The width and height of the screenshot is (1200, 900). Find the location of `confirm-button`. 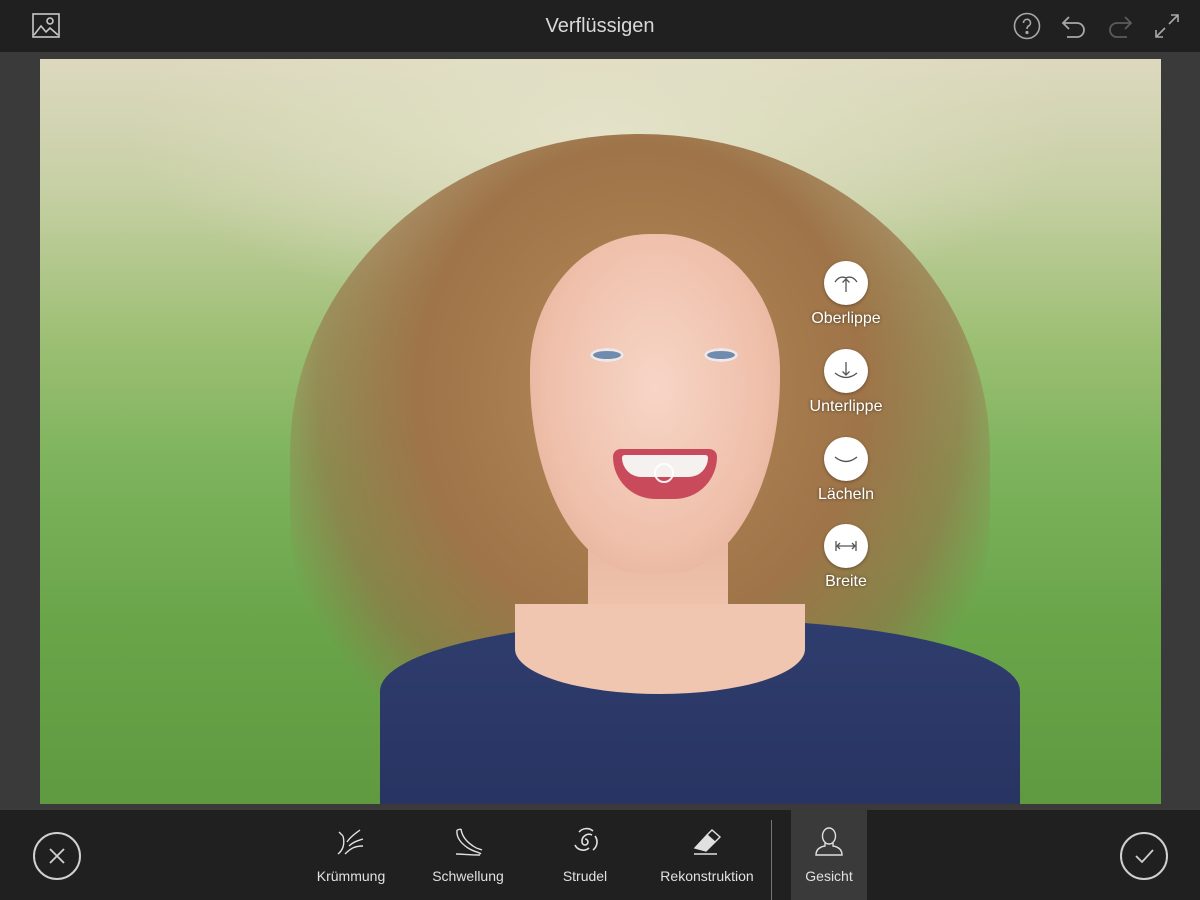

confirm-button is located at coordinates (1144, 856).